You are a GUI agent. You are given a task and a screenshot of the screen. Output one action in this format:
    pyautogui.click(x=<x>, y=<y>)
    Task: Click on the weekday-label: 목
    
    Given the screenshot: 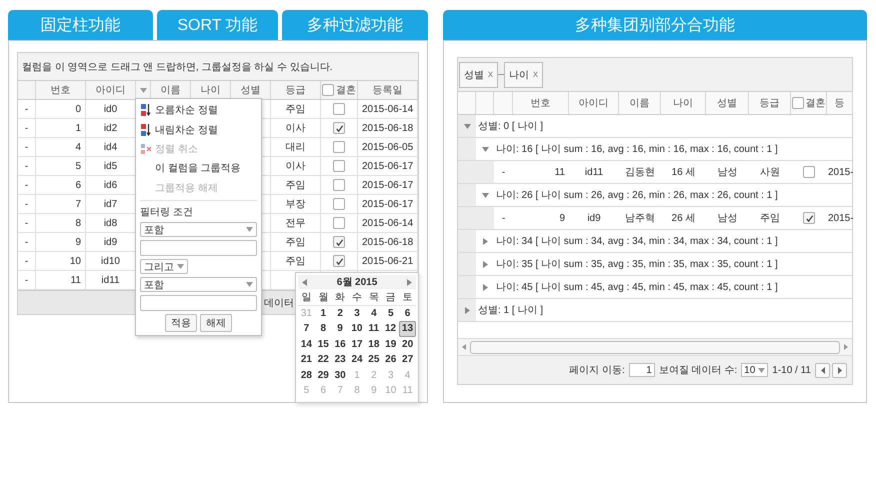 What is the action you would take?
    pyautogui.click(x=374, y=297)
    